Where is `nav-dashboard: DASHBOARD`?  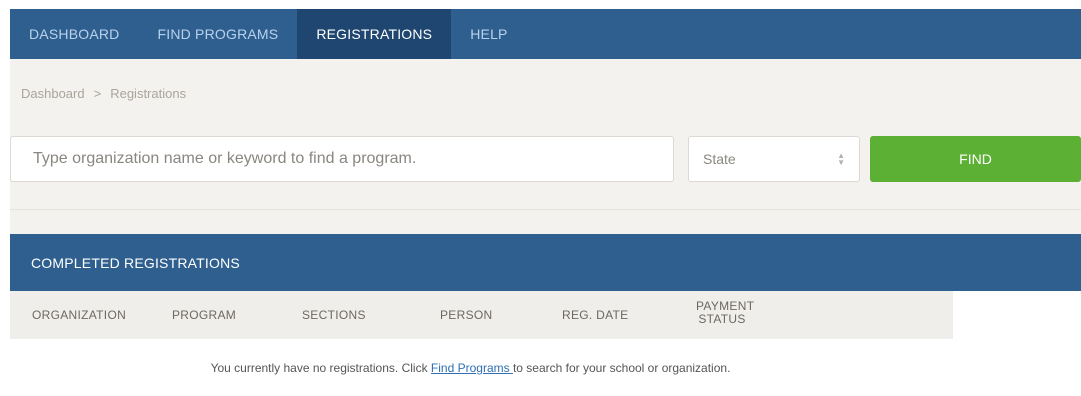 nav-dashboard: DASHBOARD is located at coordinates (74, 34).